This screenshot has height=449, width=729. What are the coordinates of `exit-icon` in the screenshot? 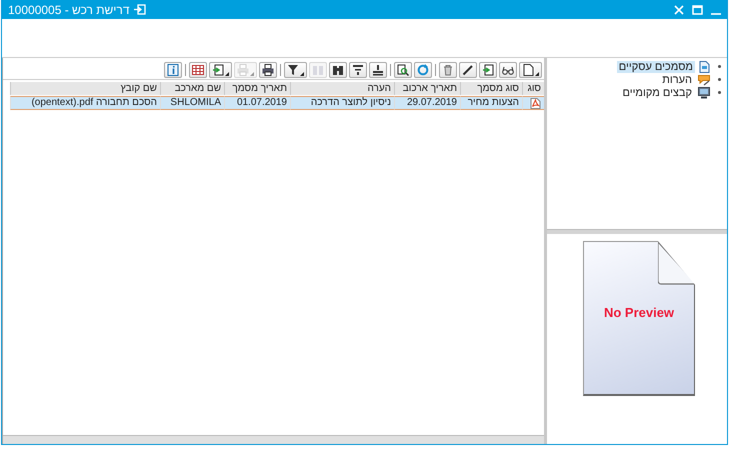 It's located at (140, 9).